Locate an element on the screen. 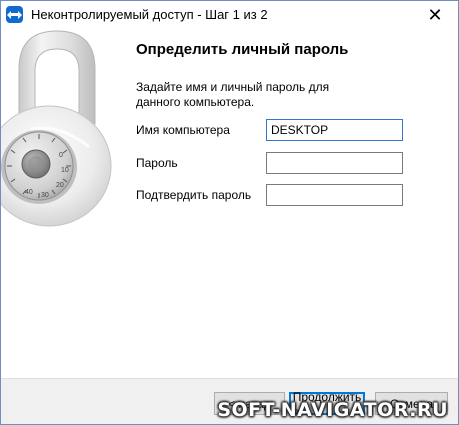  padlock-icon: 0 10 20 30 40 is located at coordinates (57, 129).